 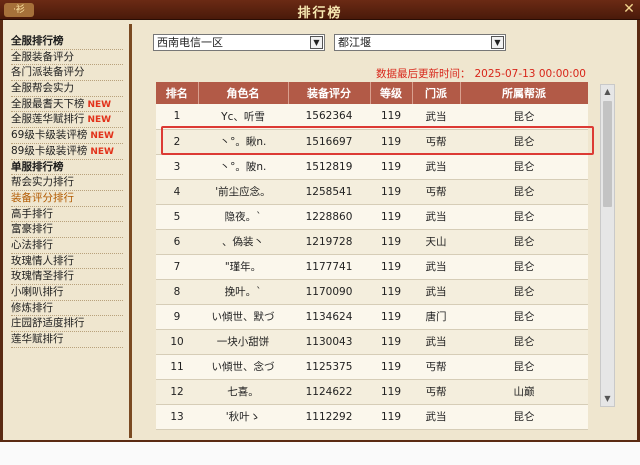 What do you see at coordinates (329, 317) in the screenshot?
I see `table-cell: 1134624` at bounding box center [329, 317].